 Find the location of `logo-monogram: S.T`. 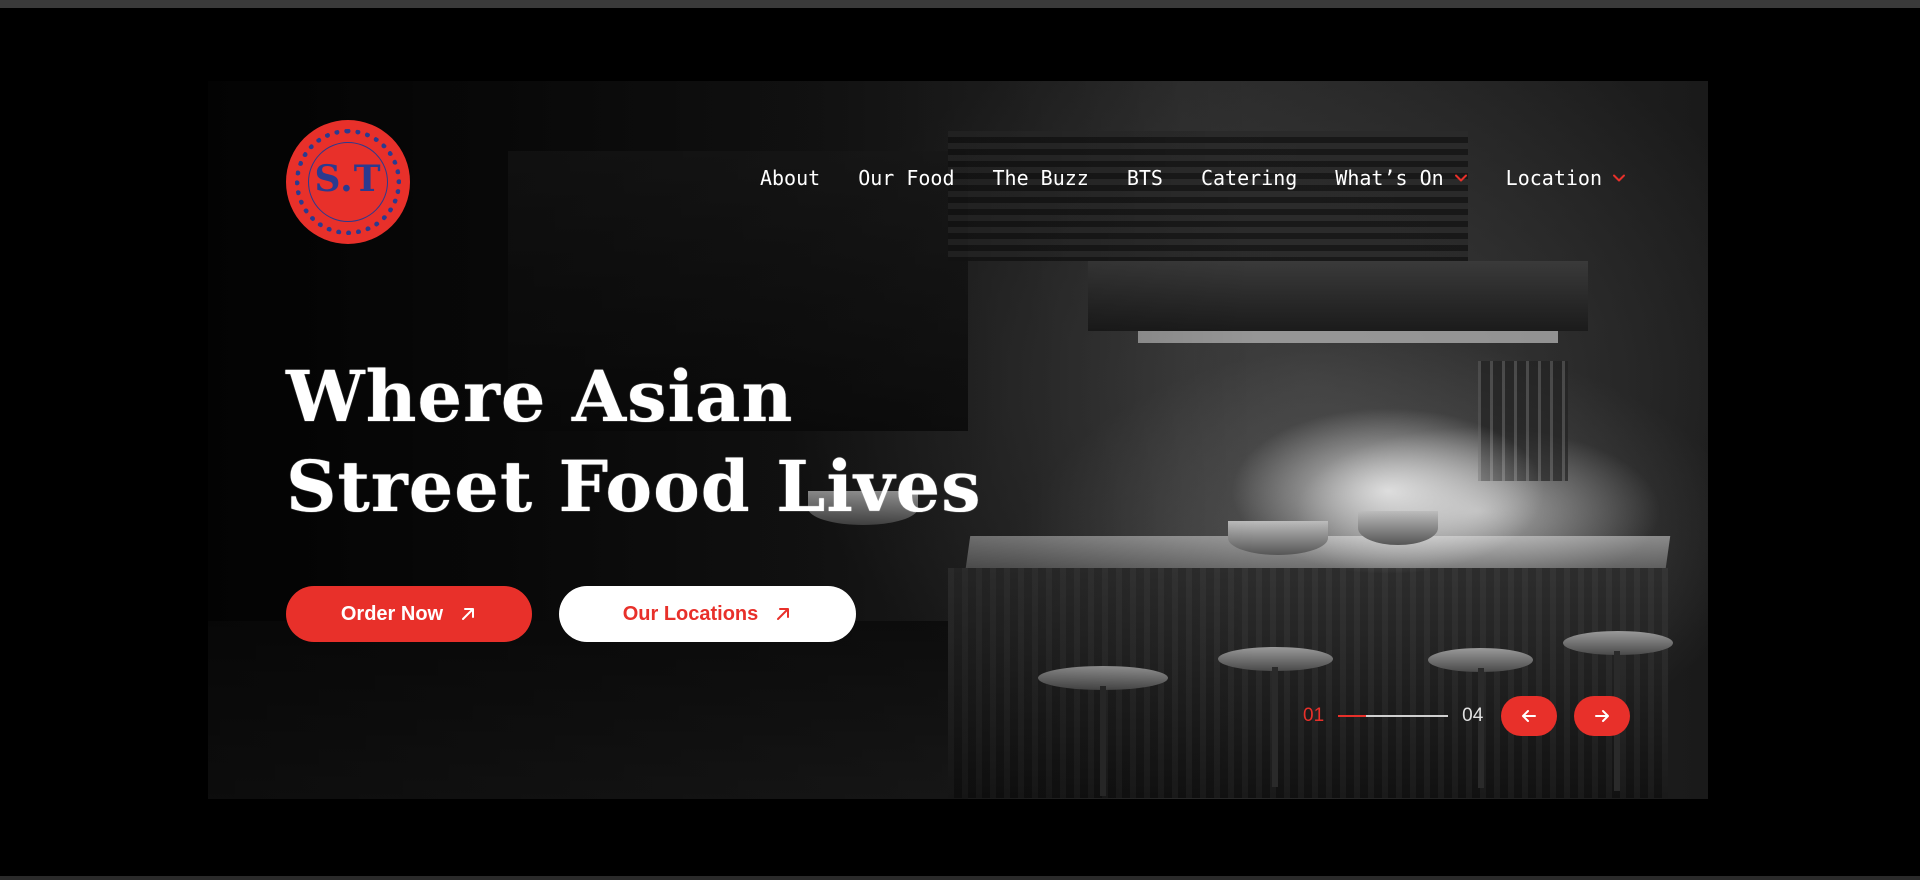

logo-monogram: S.T is located at coordinates (348, 179).